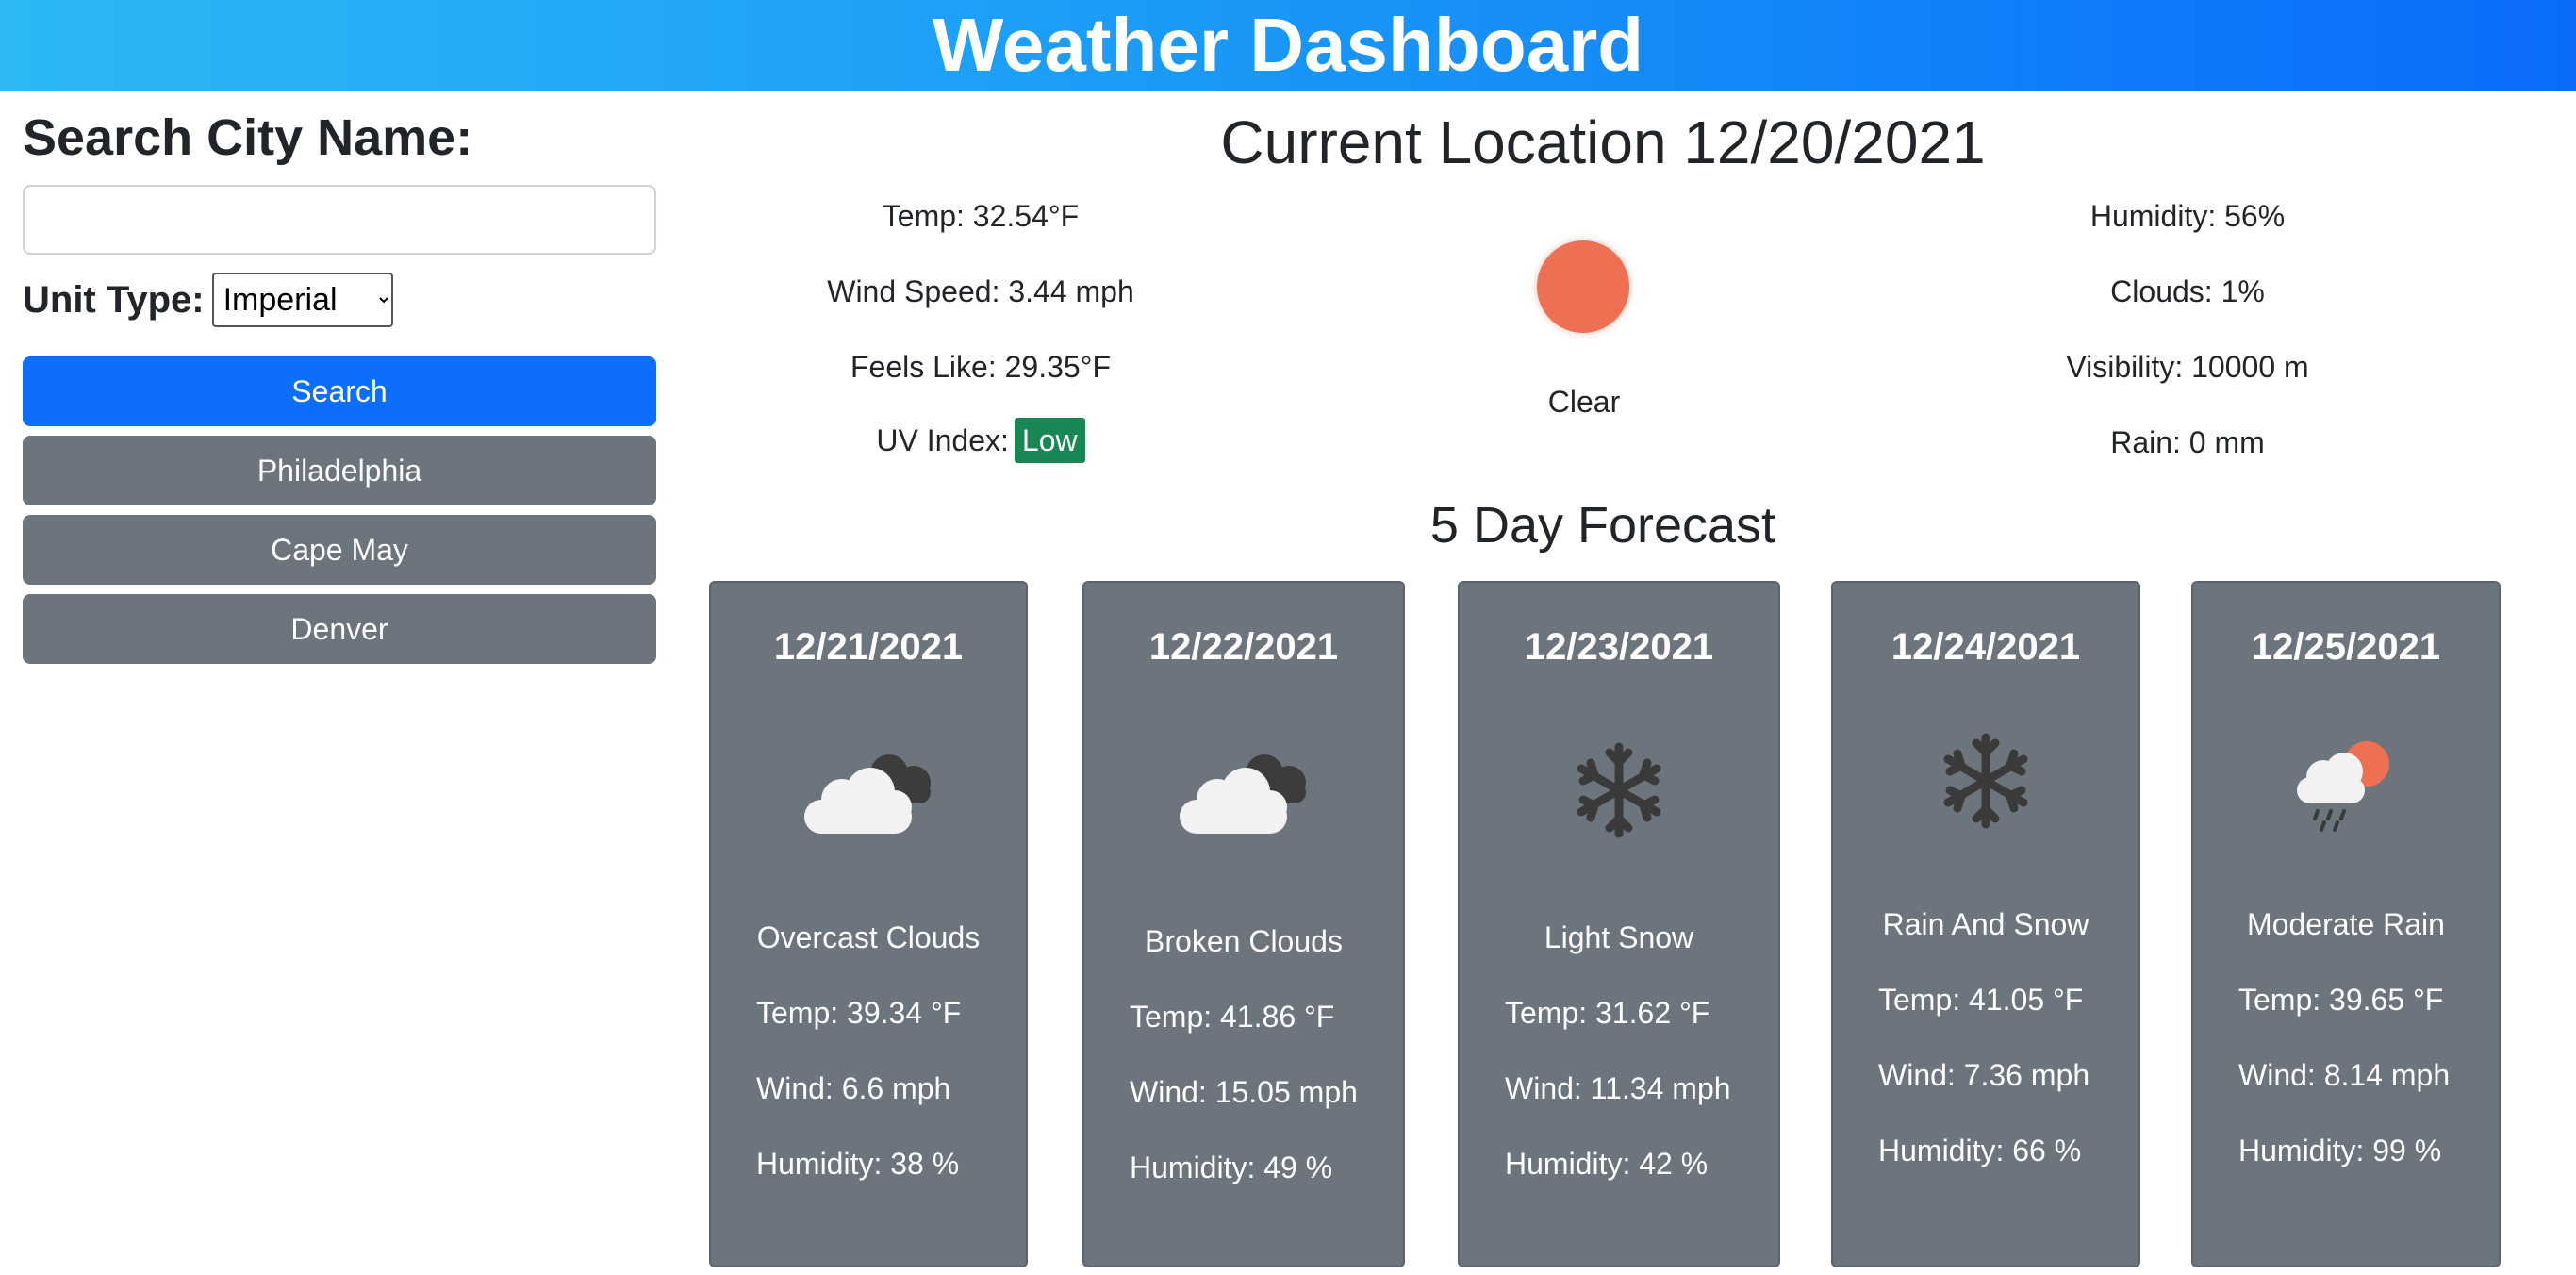  I want to click on current-humidity: Humidity: 56%, so click(2187, 216).